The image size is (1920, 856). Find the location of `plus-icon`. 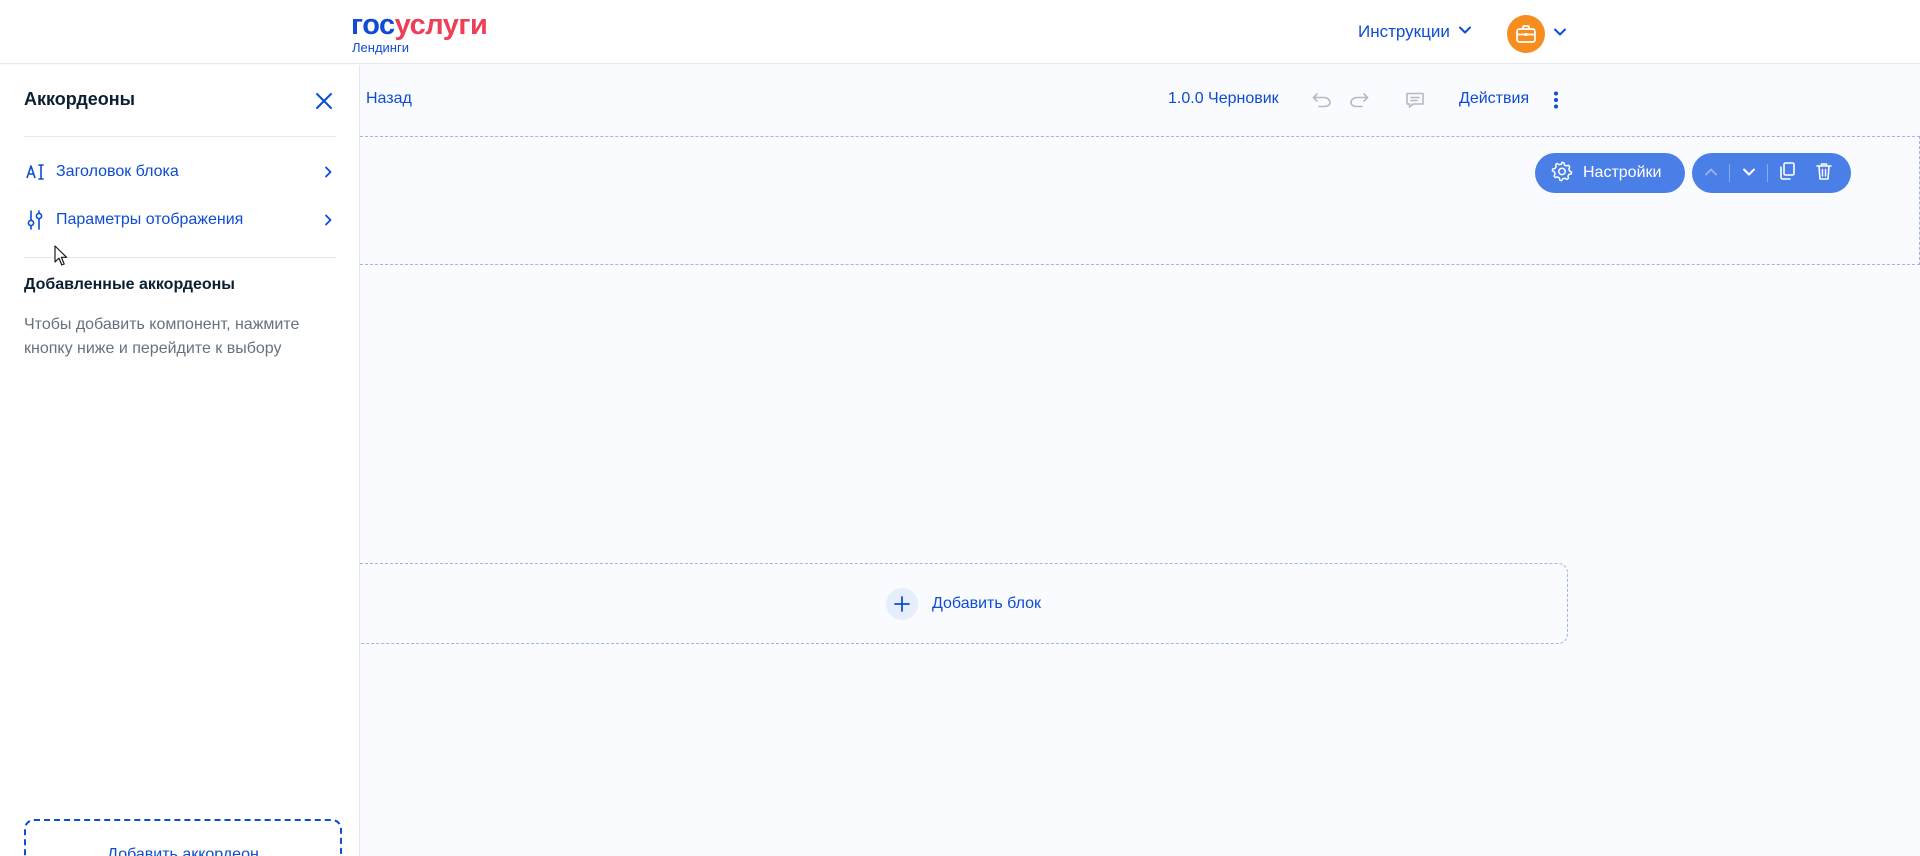

plus-icon is located at coordinates (901, 603).